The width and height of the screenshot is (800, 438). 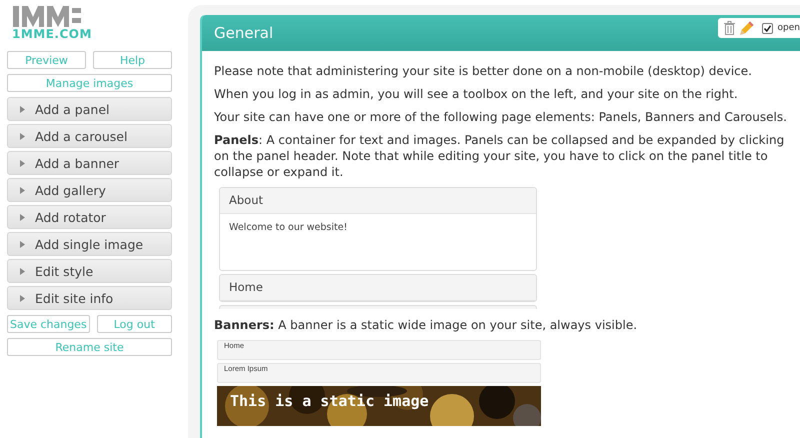 I want to click on menu-item: Add rotator, so click(x=89, y=217).